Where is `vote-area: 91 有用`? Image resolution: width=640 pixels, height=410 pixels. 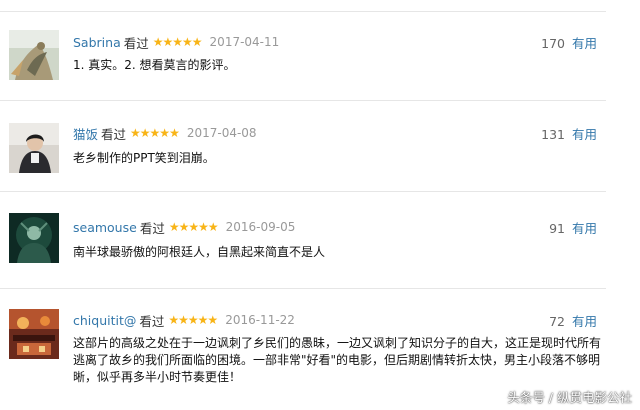
vote-area: 91 有用 is located at coordinates (573, 227).